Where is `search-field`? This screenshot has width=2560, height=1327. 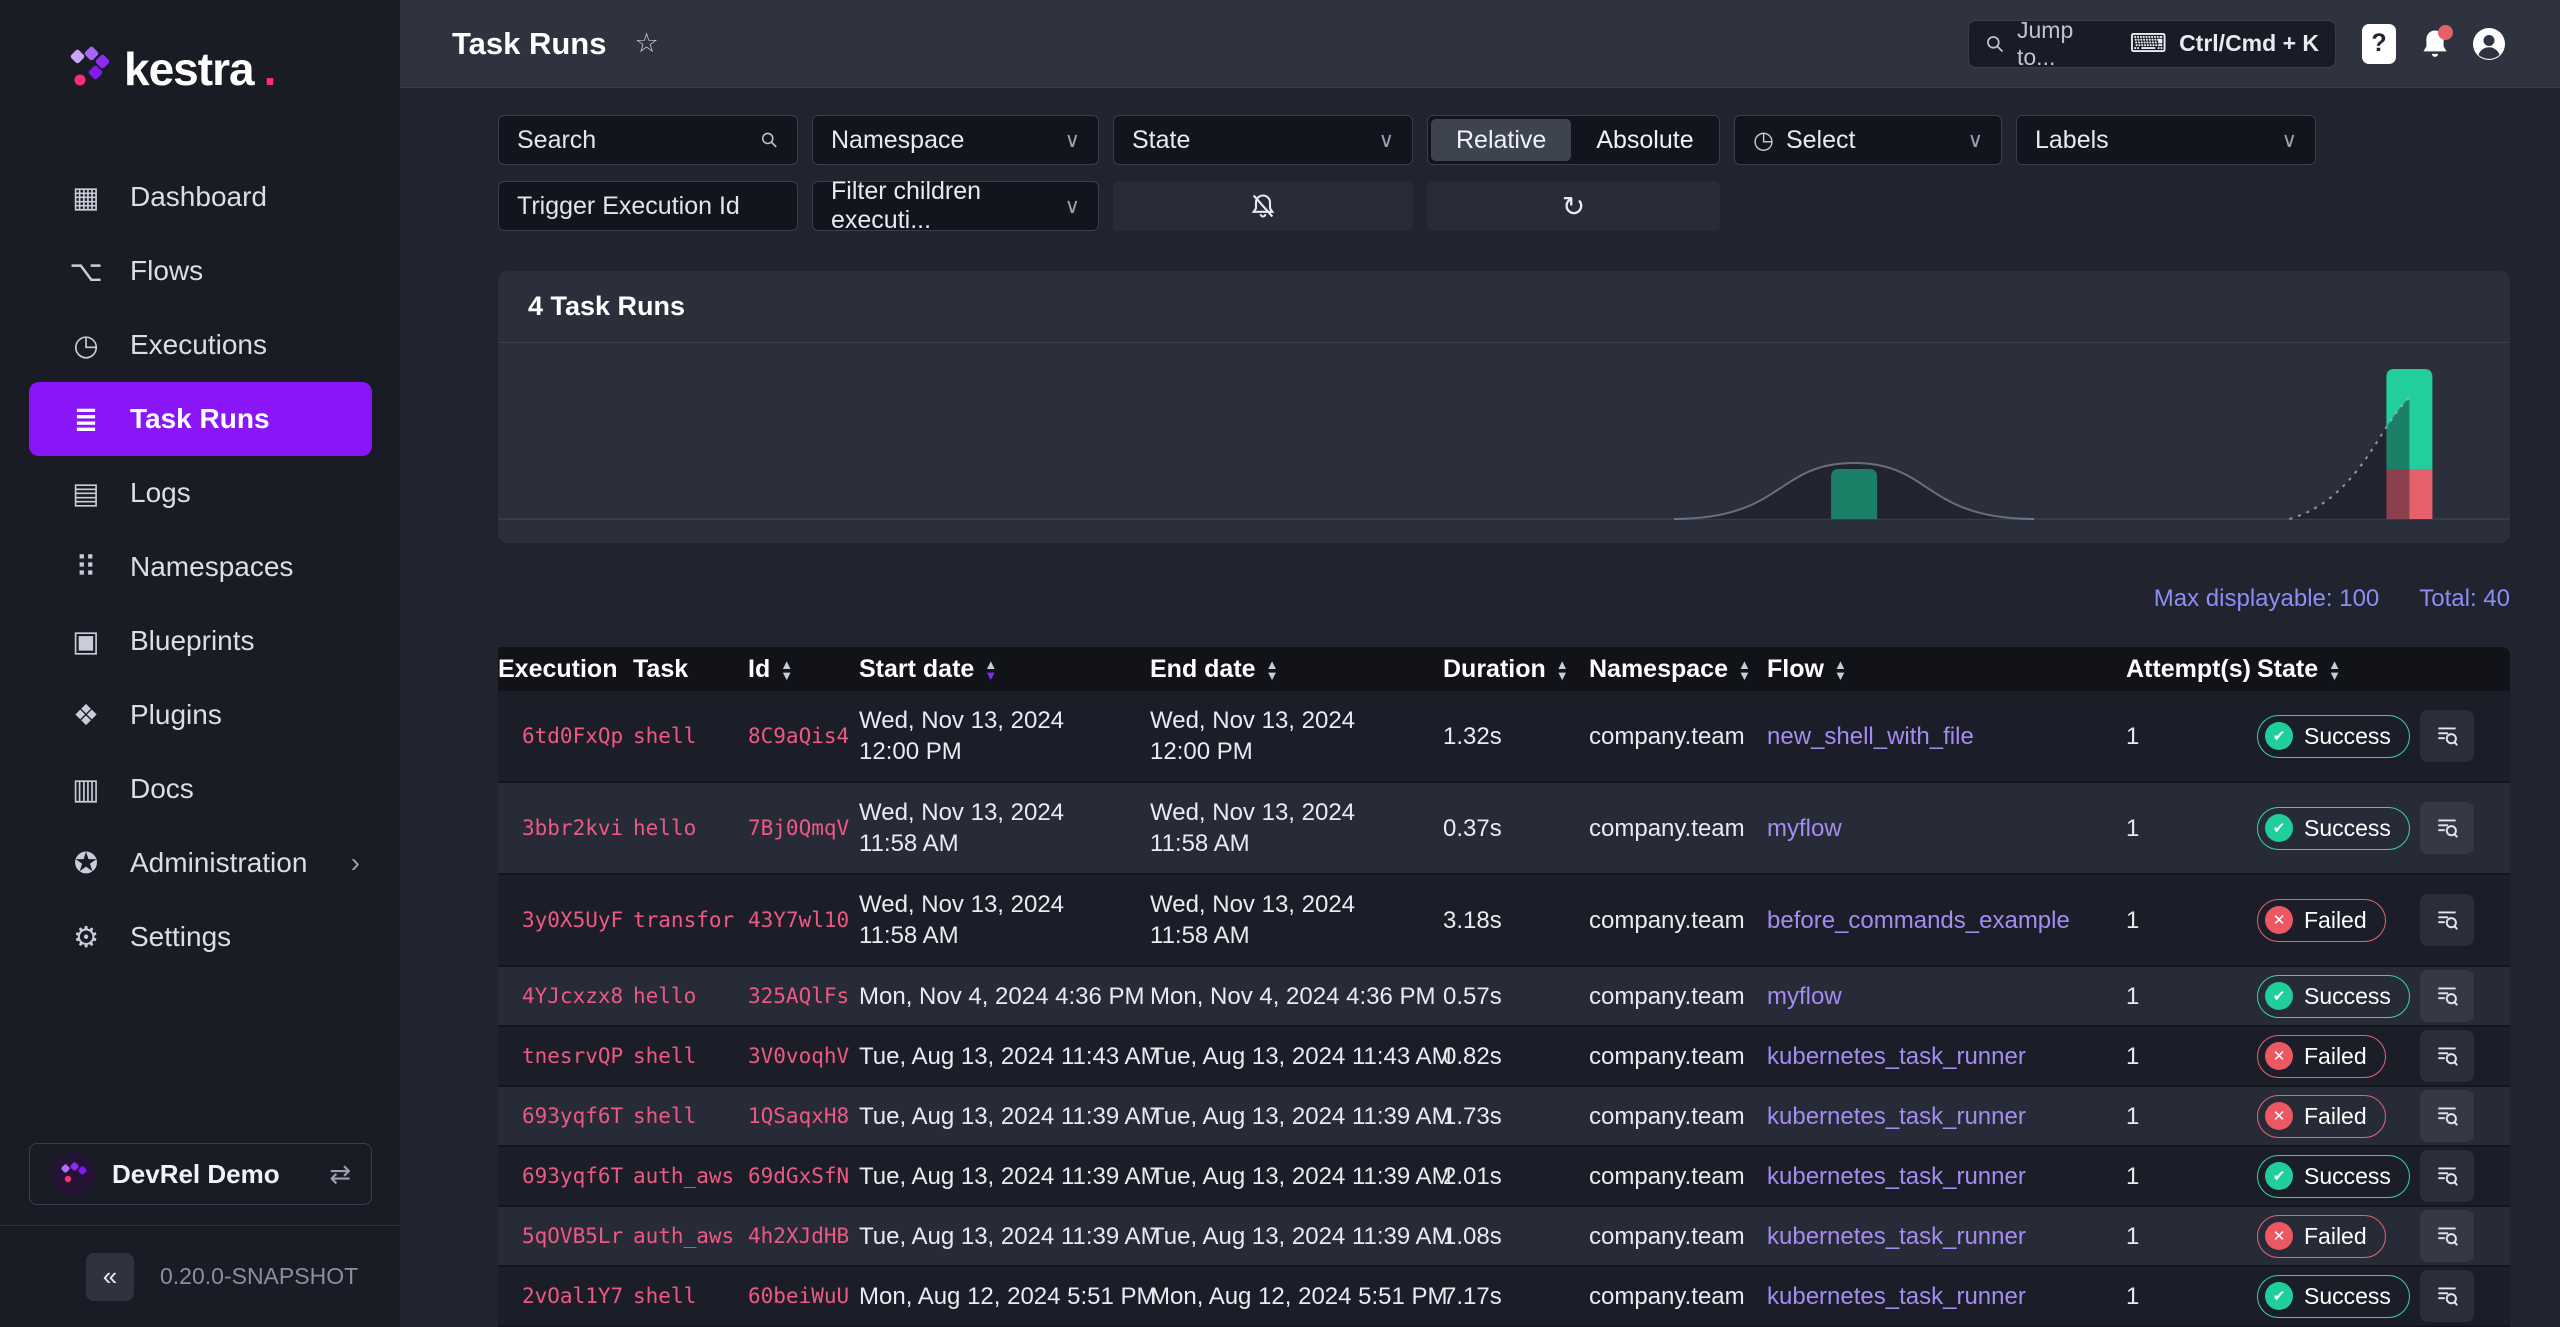 search-field is located at coordinates (648, 140).